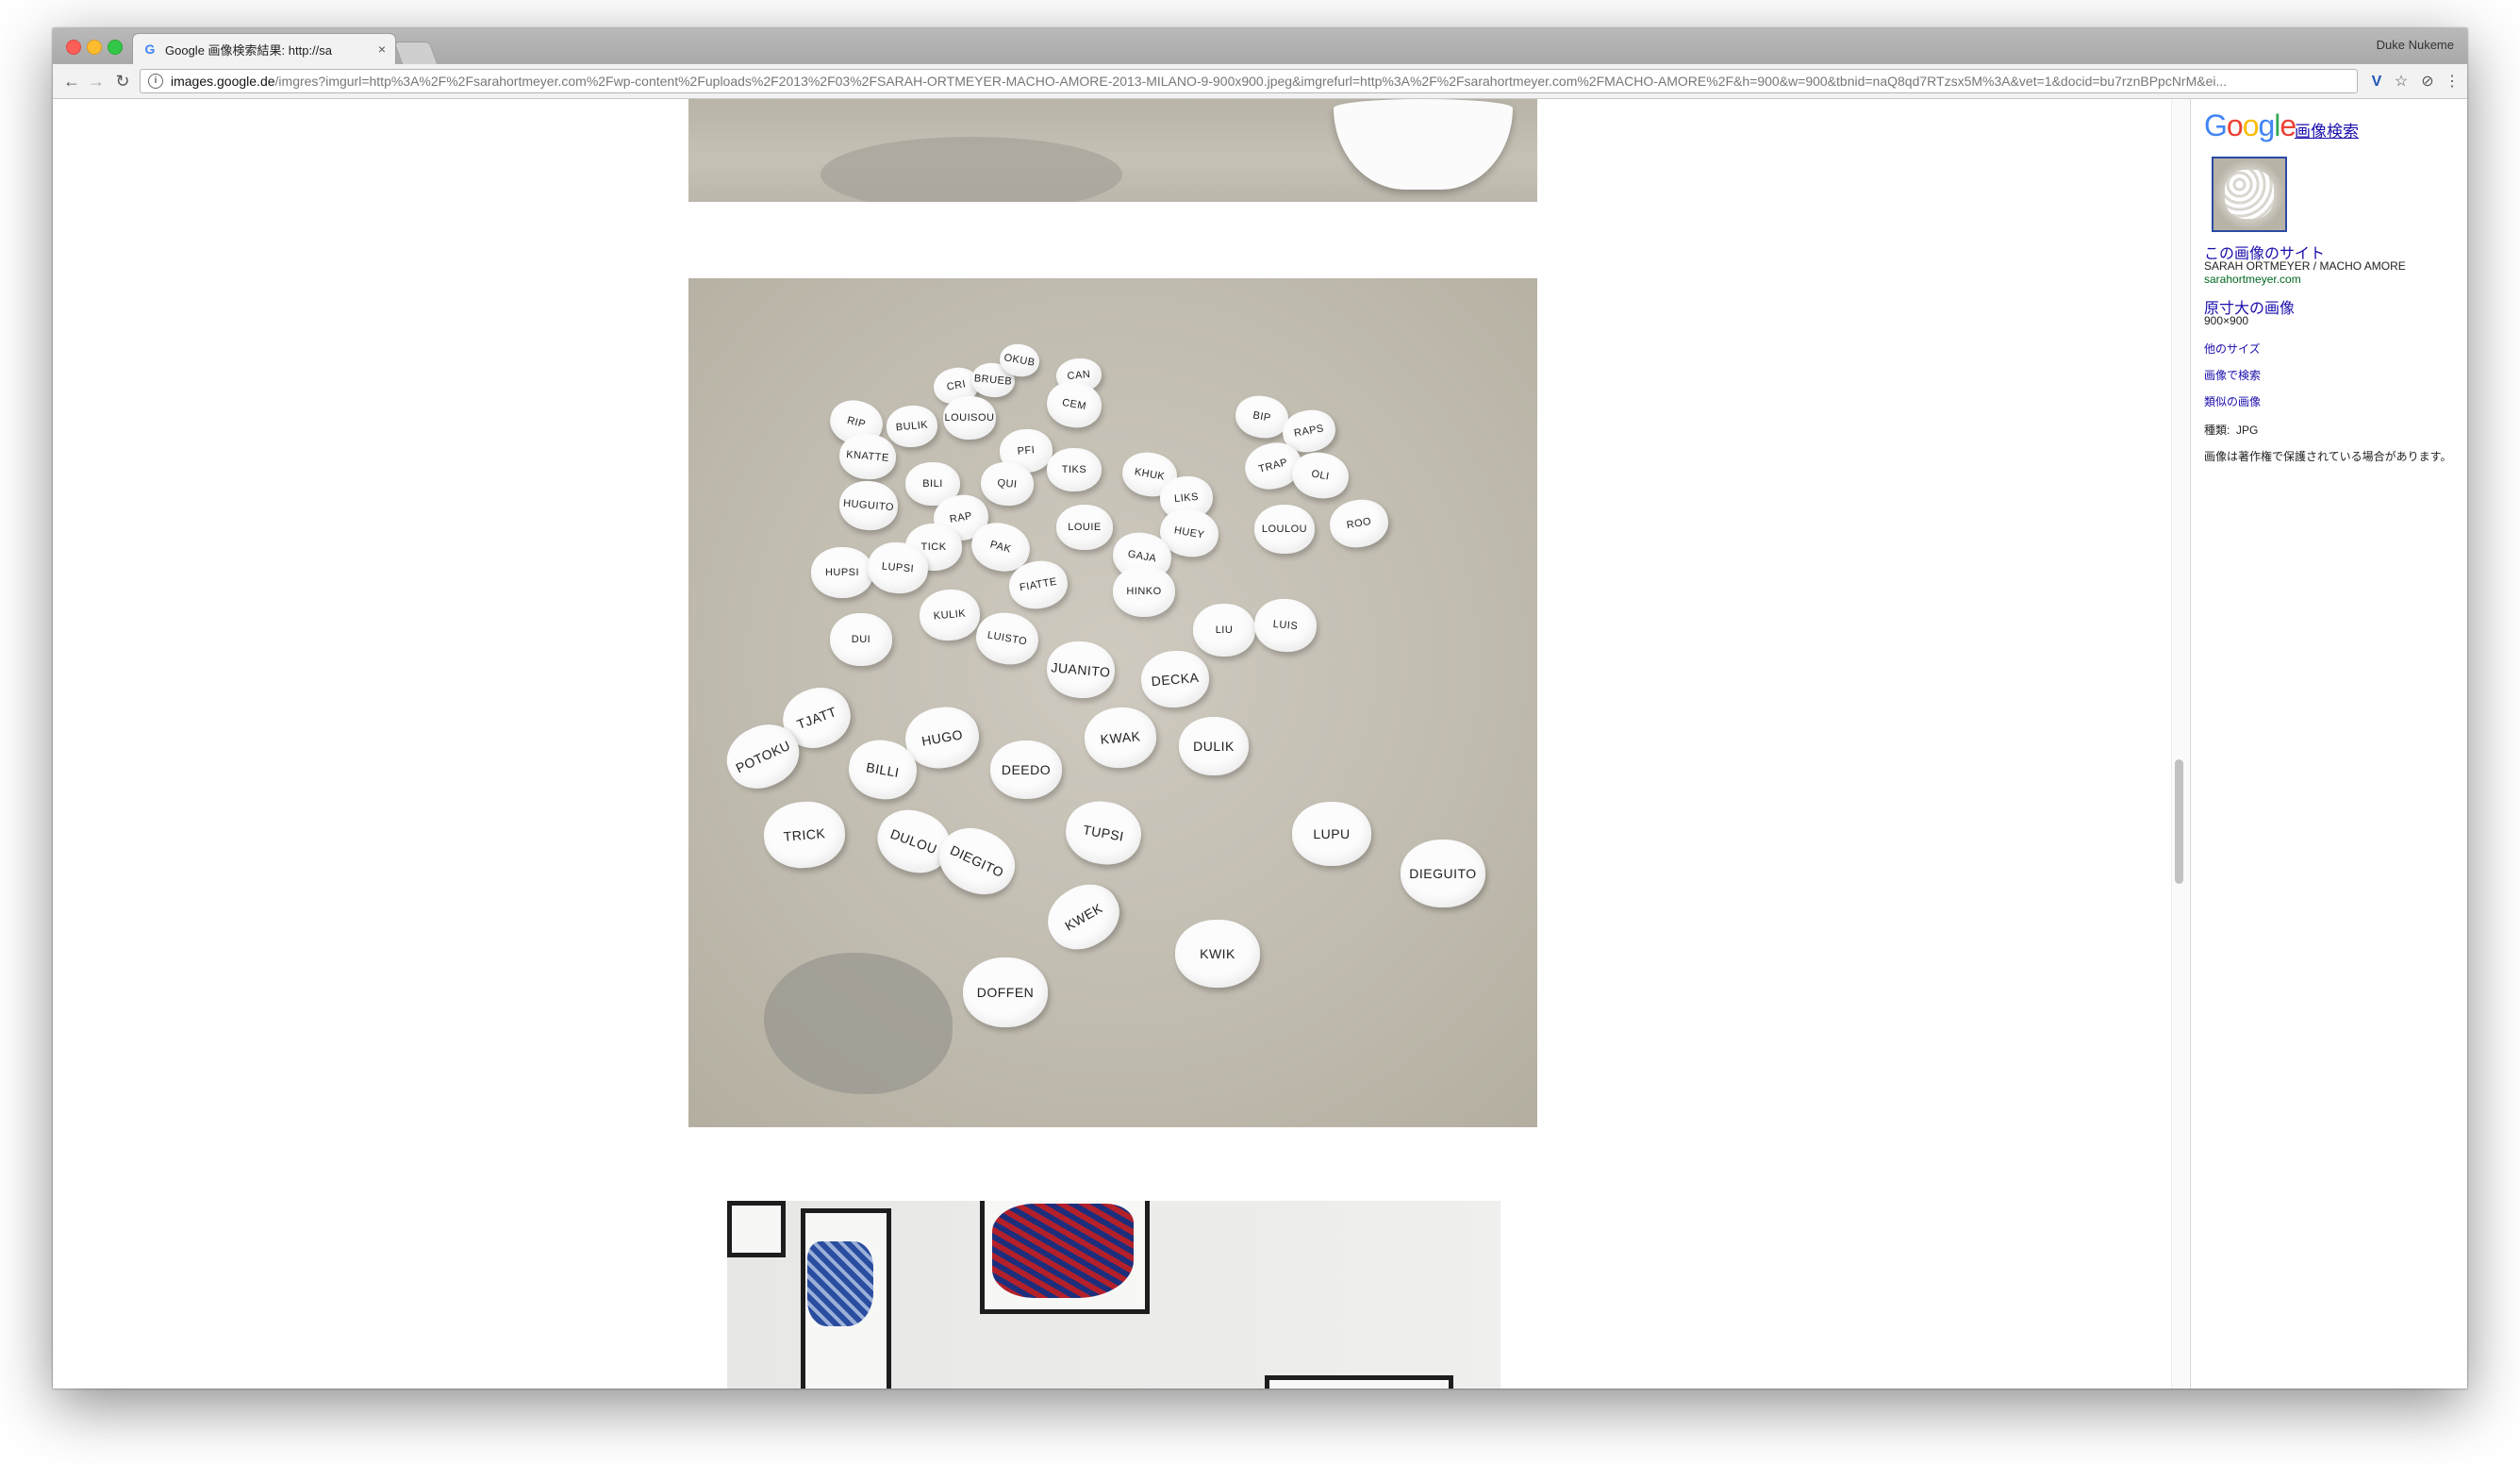  Describe the element at coordinates (416, 54) in the screenshot. I see `new-tab-button` at that location.